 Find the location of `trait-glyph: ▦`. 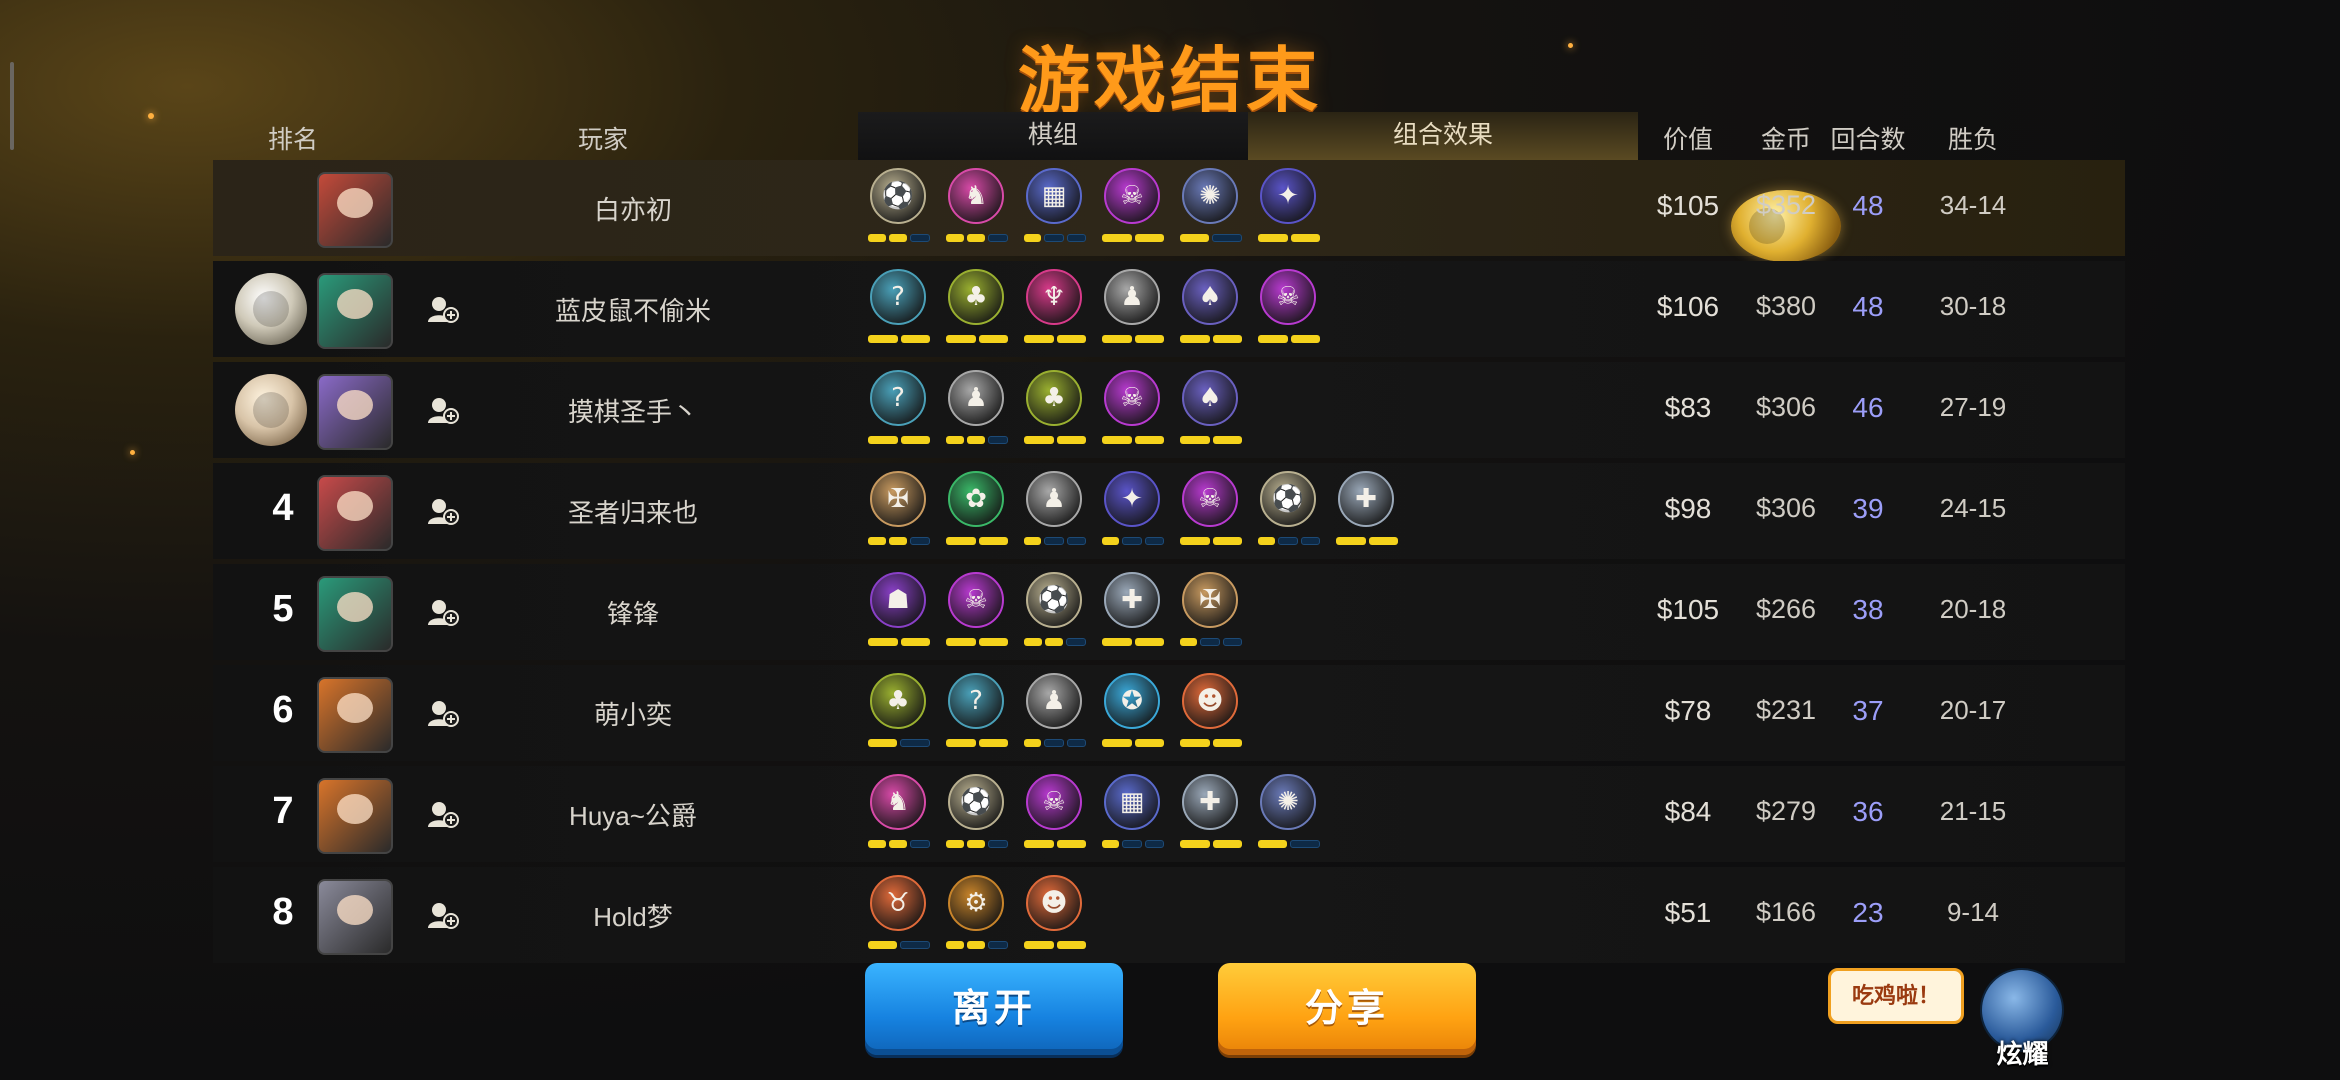

trait-glyph: ▦ is located at coordinates (1132, 802).